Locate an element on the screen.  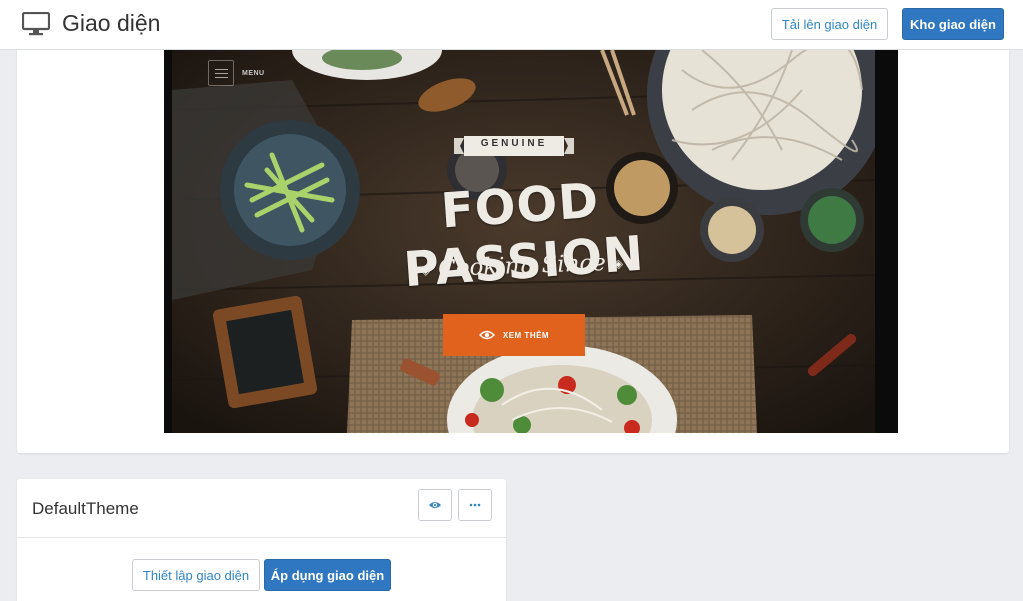
hero-menu: MENU is located at coordinates (236, 73).